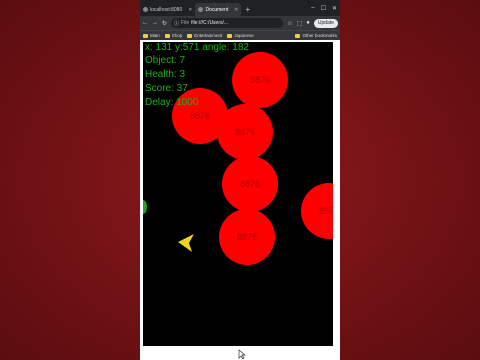  I want to click on pickup-orb, so click(145, 207).